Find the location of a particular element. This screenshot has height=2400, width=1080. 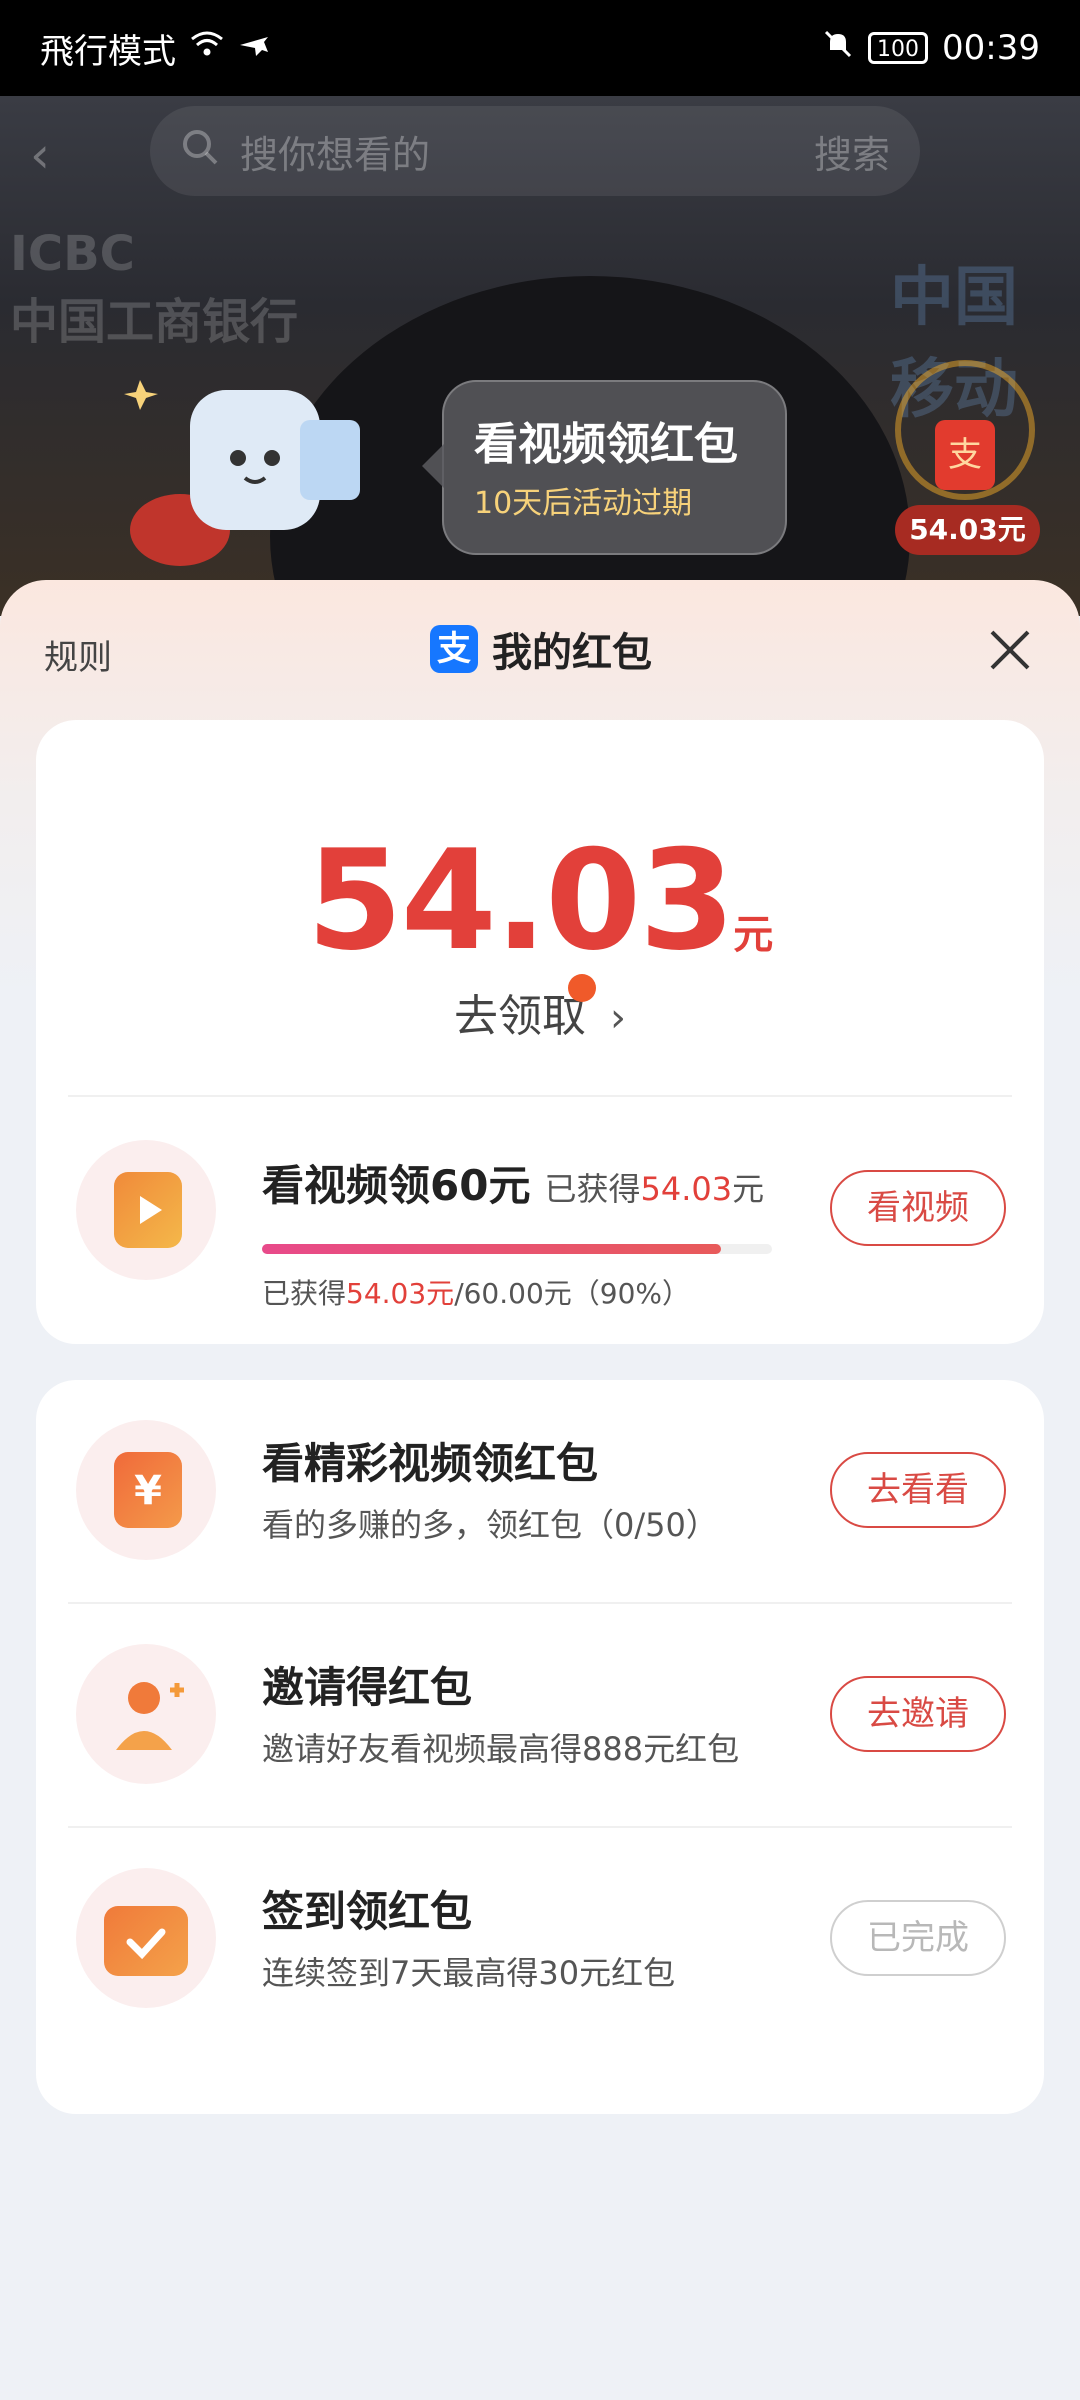

rules-link: 规则 is located at coordinates (78, 654).